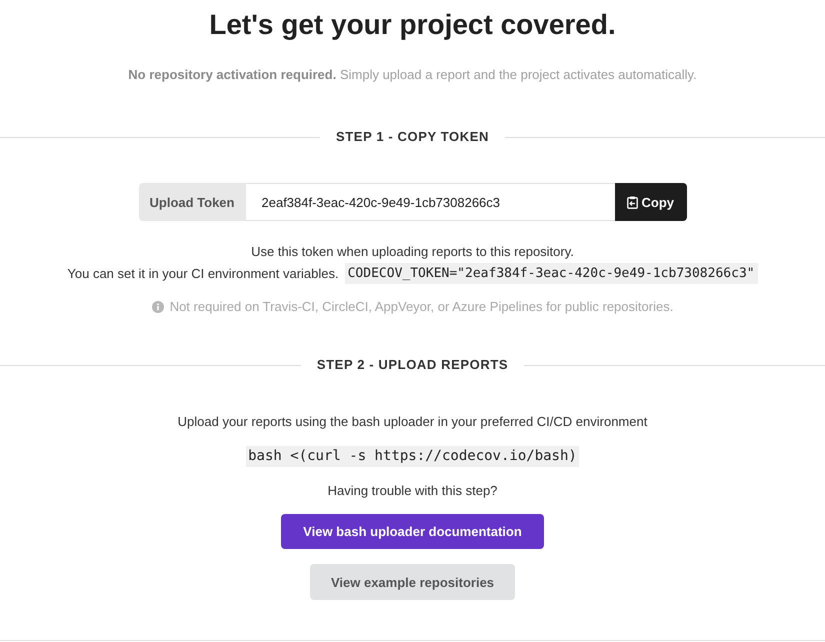 The height and width of the screenshot is (642, 825). Describe the element at coordinates (413, 422) in the screenshot. I see `instruction-text: Upload your reports using the bash uploader in your preferred CI/CD environment` at that location.